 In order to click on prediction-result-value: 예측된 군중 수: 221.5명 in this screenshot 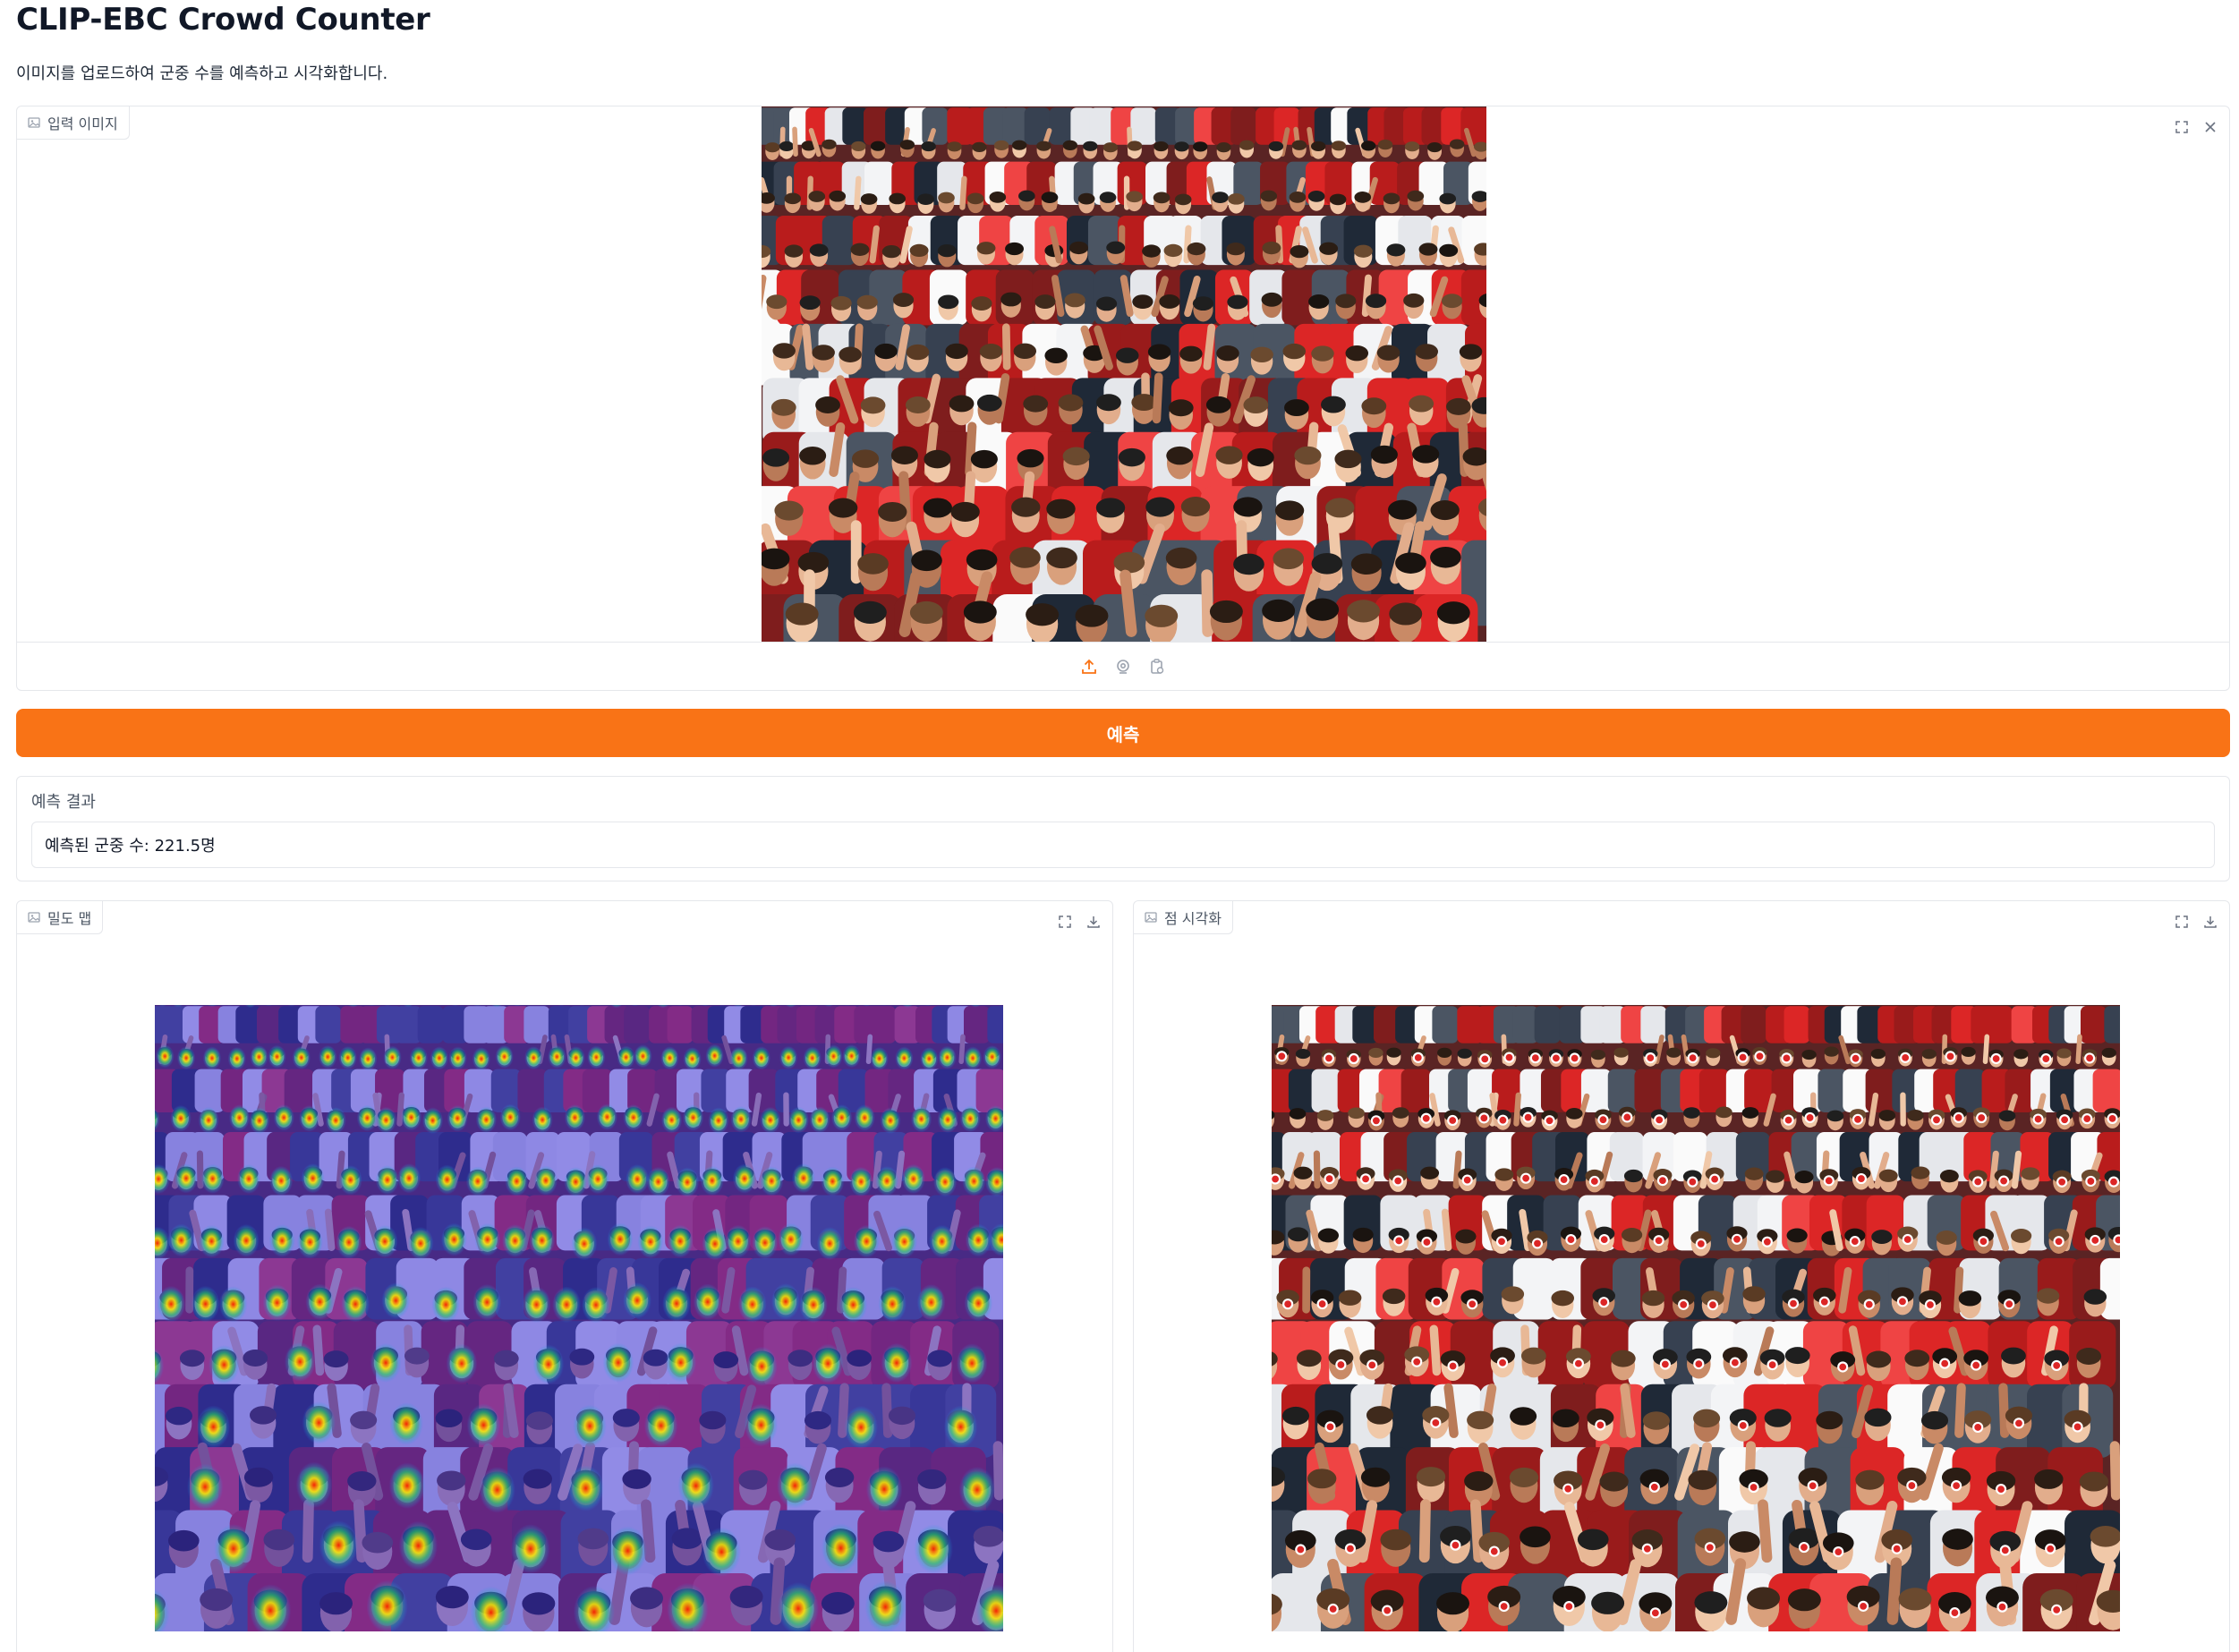, I will do `click(130, 846)`.